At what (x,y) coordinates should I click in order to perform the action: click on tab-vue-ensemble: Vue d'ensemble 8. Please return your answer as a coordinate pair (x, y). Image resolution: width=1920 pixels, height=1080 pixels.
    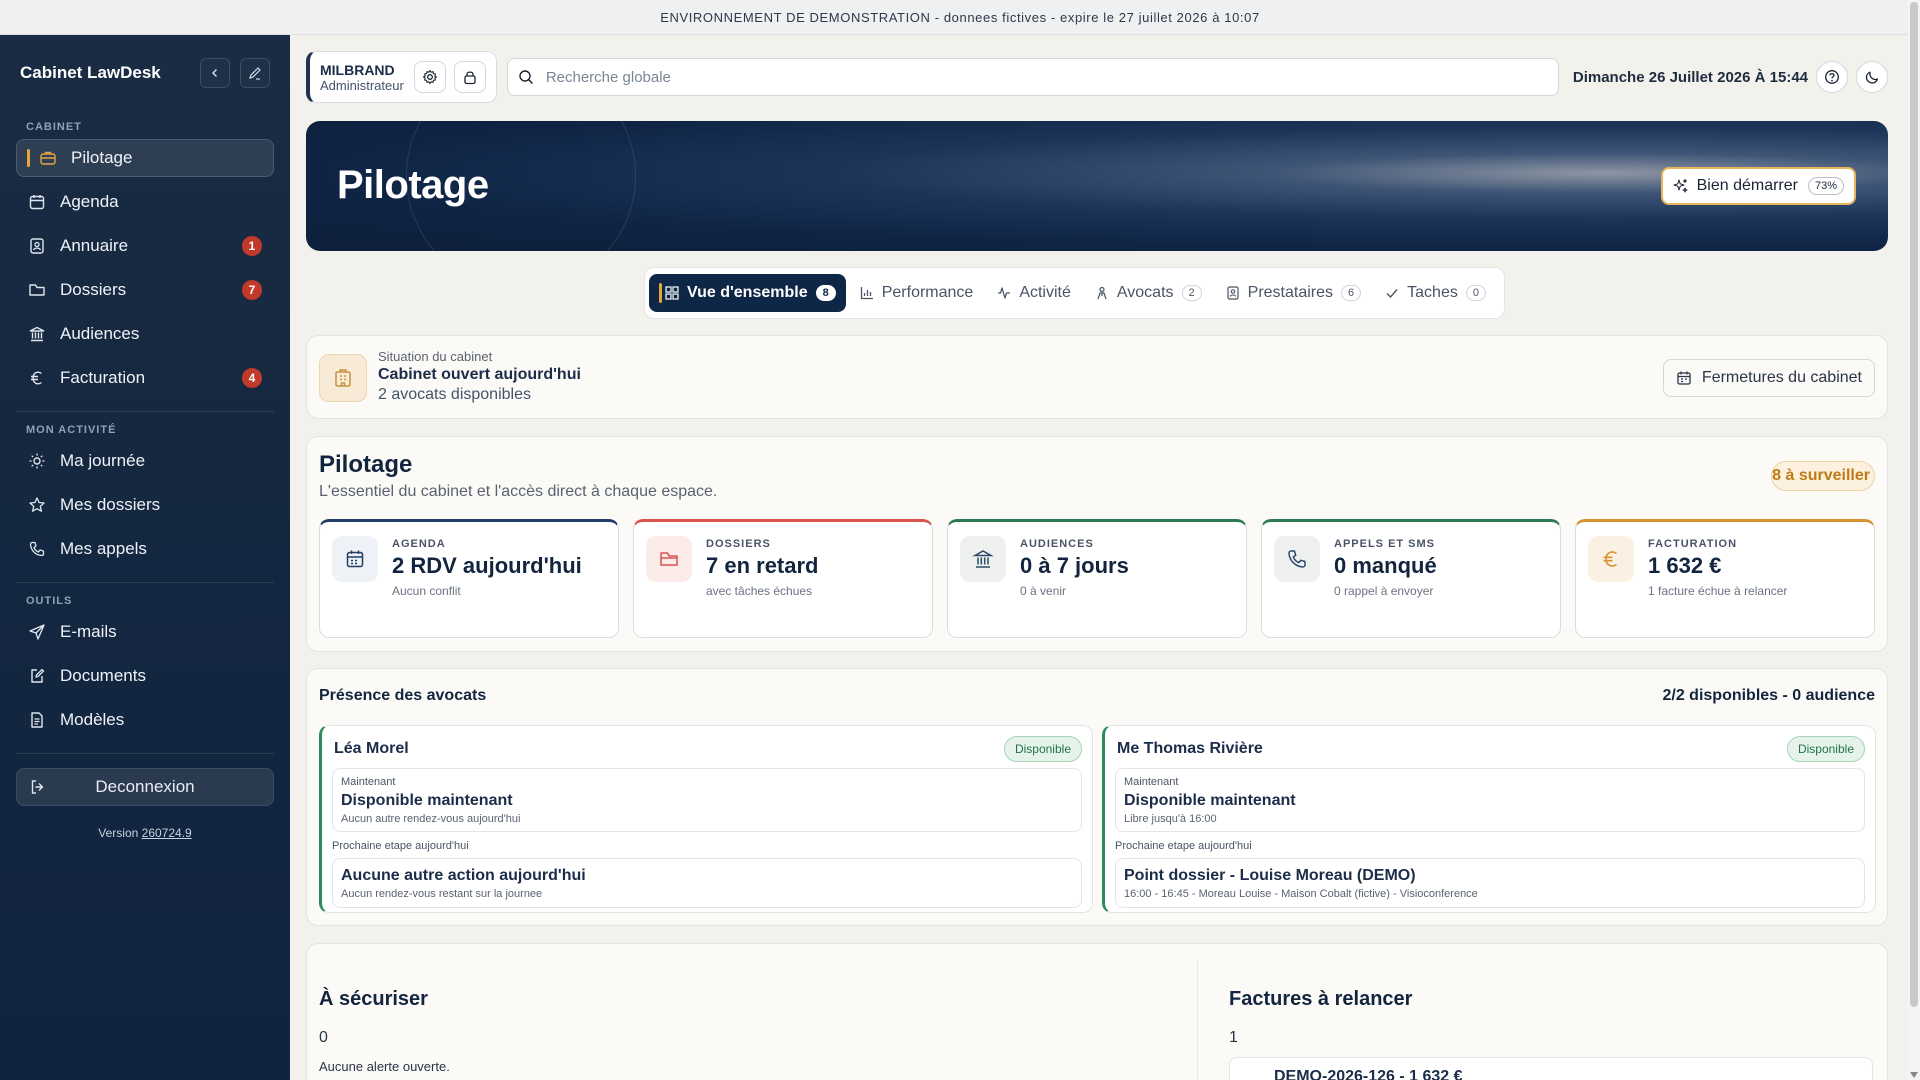
    Looking at the image, I should click on (747, 293).